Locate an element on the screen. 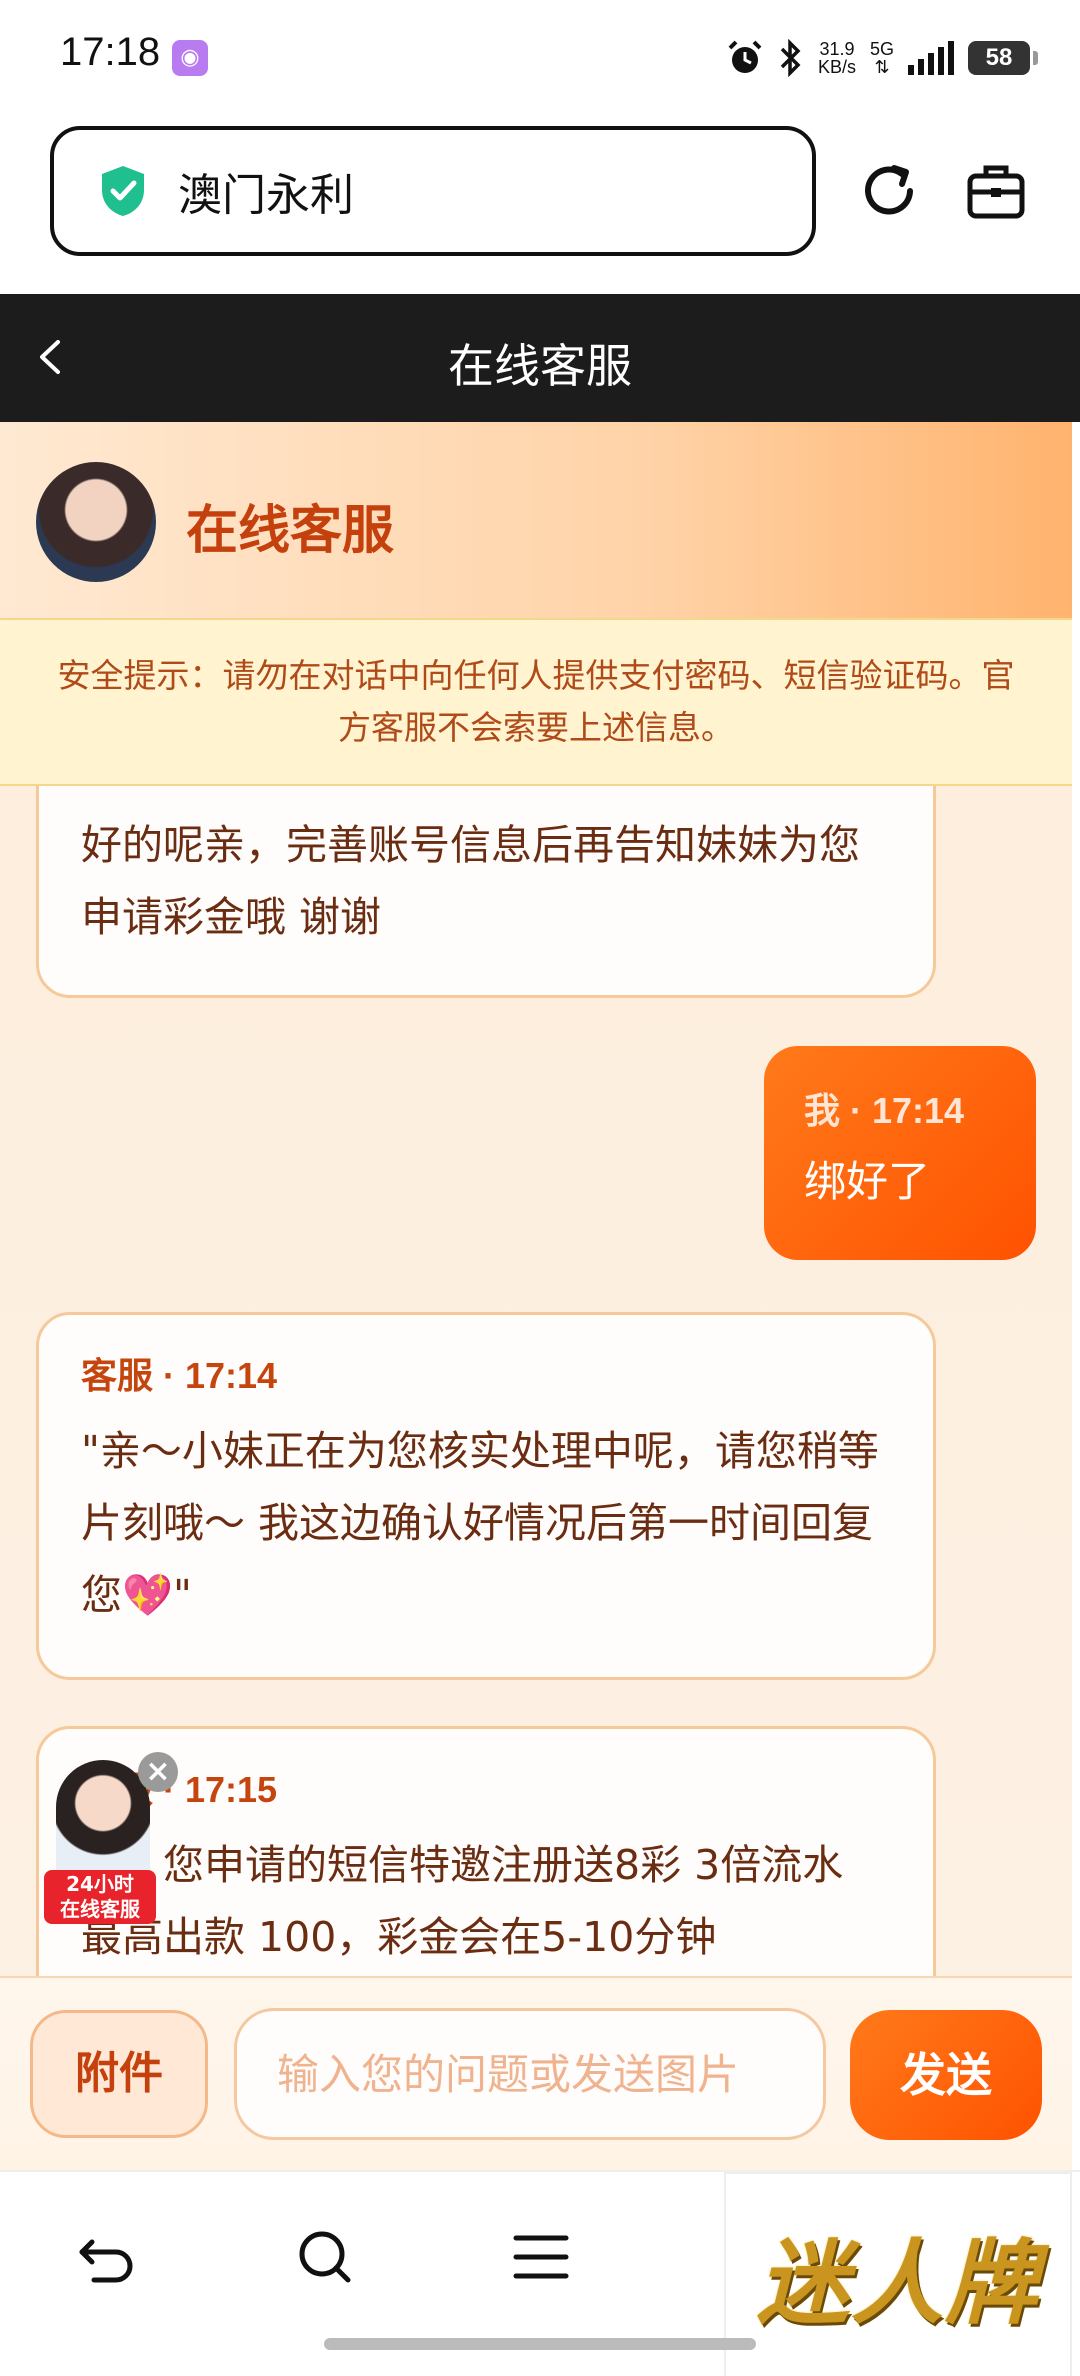 This screenshot has width=1080, height=2376. status-time: 17:18 is located at coordinates (110, 52).